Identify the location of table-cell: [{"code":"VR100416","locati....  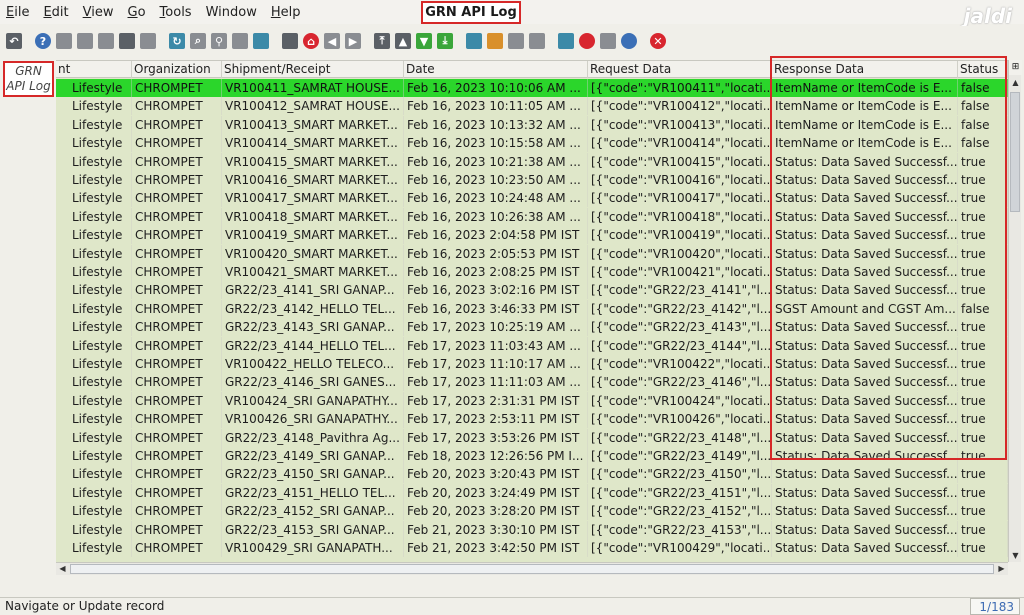
(680, 180).